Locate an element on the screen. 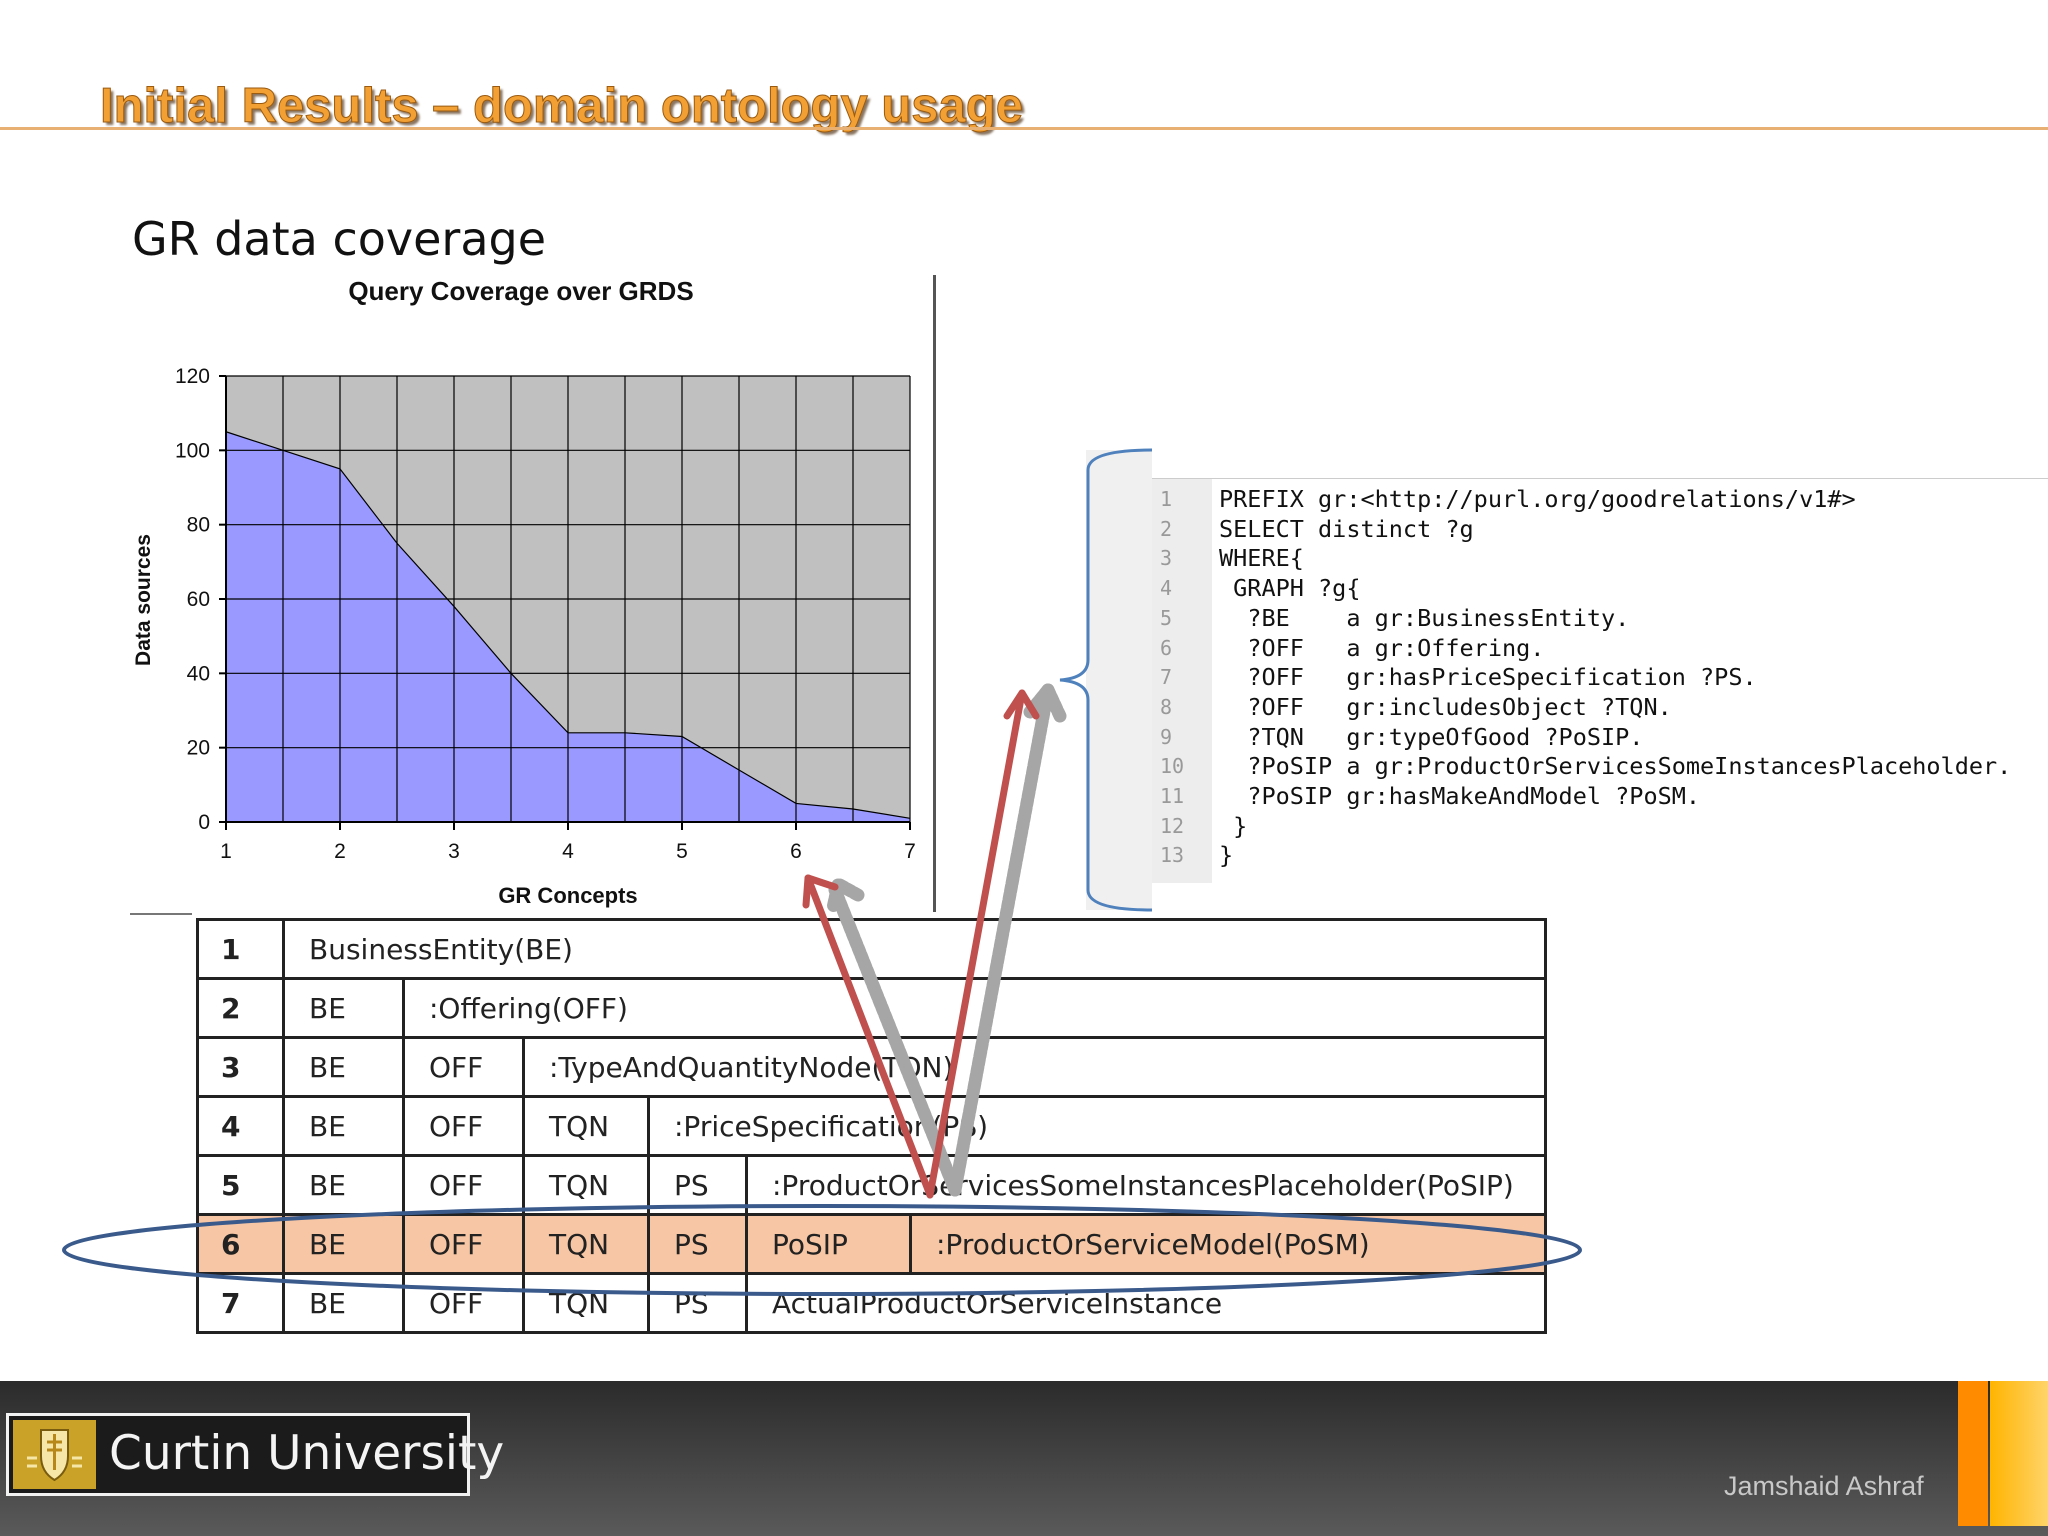 This screenshot has width=2048, height=1536. y-tick-label: 100 is located at coordinates (192, 450).